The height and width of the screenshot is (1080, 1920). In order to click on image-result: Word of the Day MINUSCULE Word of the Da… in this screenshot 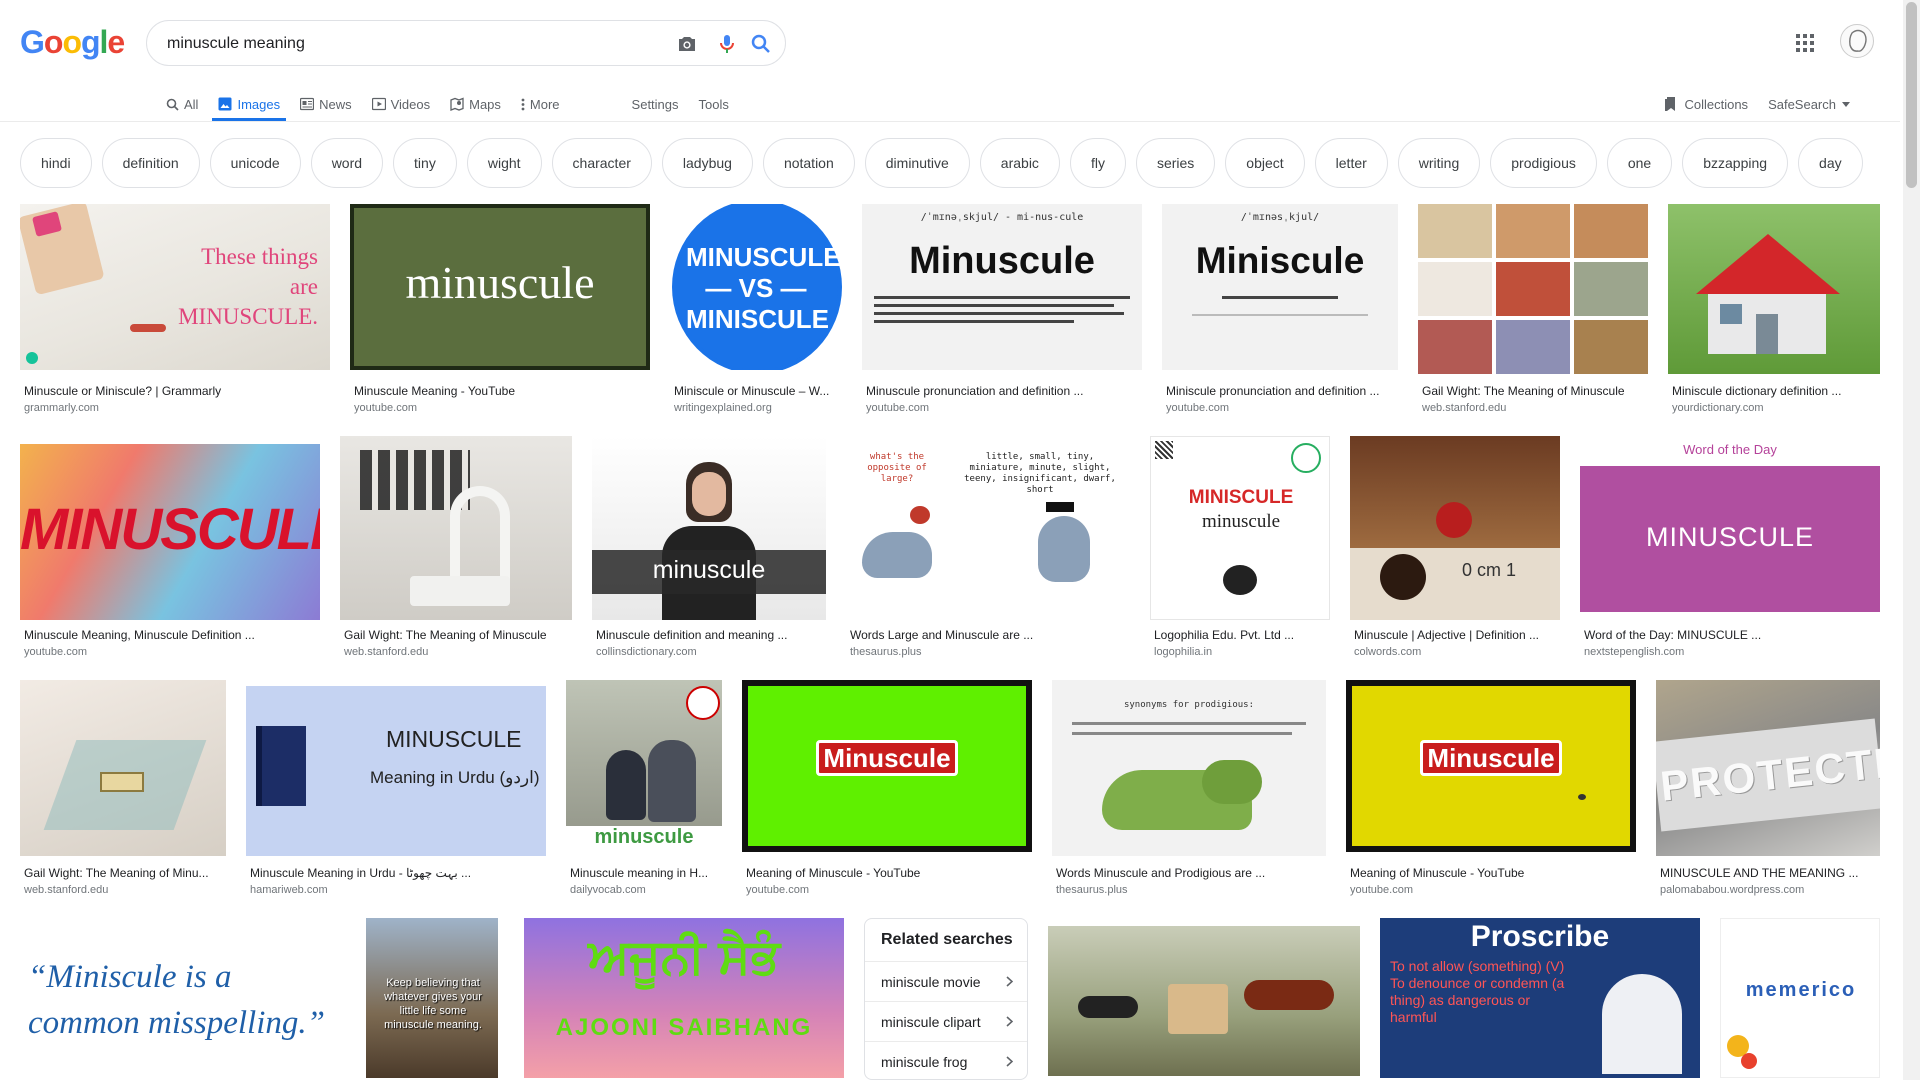, I will do `click(1730, 548)`.